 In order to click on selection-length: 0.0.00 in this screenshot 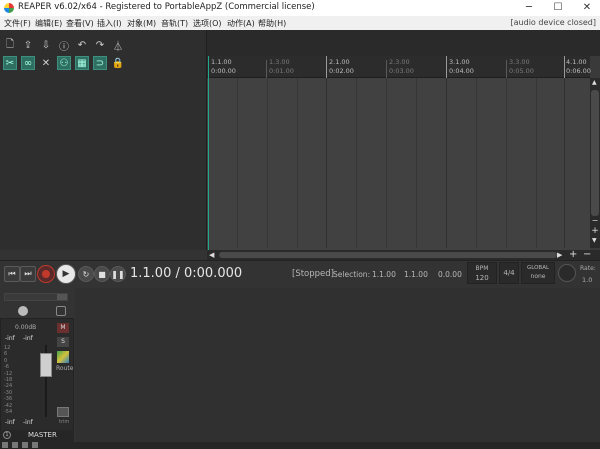, I will do `click(450, 274)`.